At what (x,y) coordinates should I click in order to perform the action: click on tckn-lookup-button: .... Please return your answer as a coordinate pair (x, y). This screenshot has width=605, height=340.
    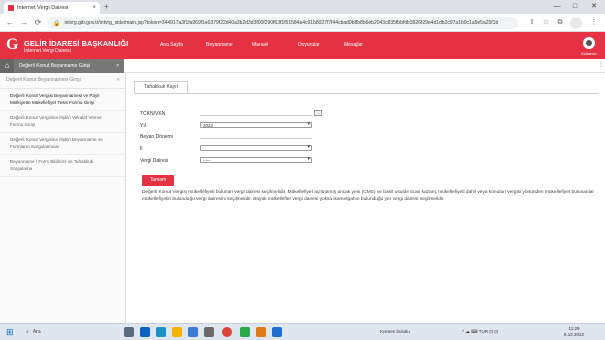
    Looking at the image, I should click on (318, 113).